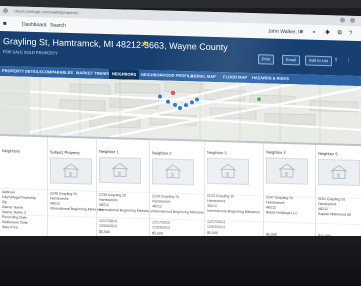  What do you see at coordinates (235, 77) in the screenshot?
I see `tab-flood-map: FLOOD MAP` at bounding box center [235, 77].